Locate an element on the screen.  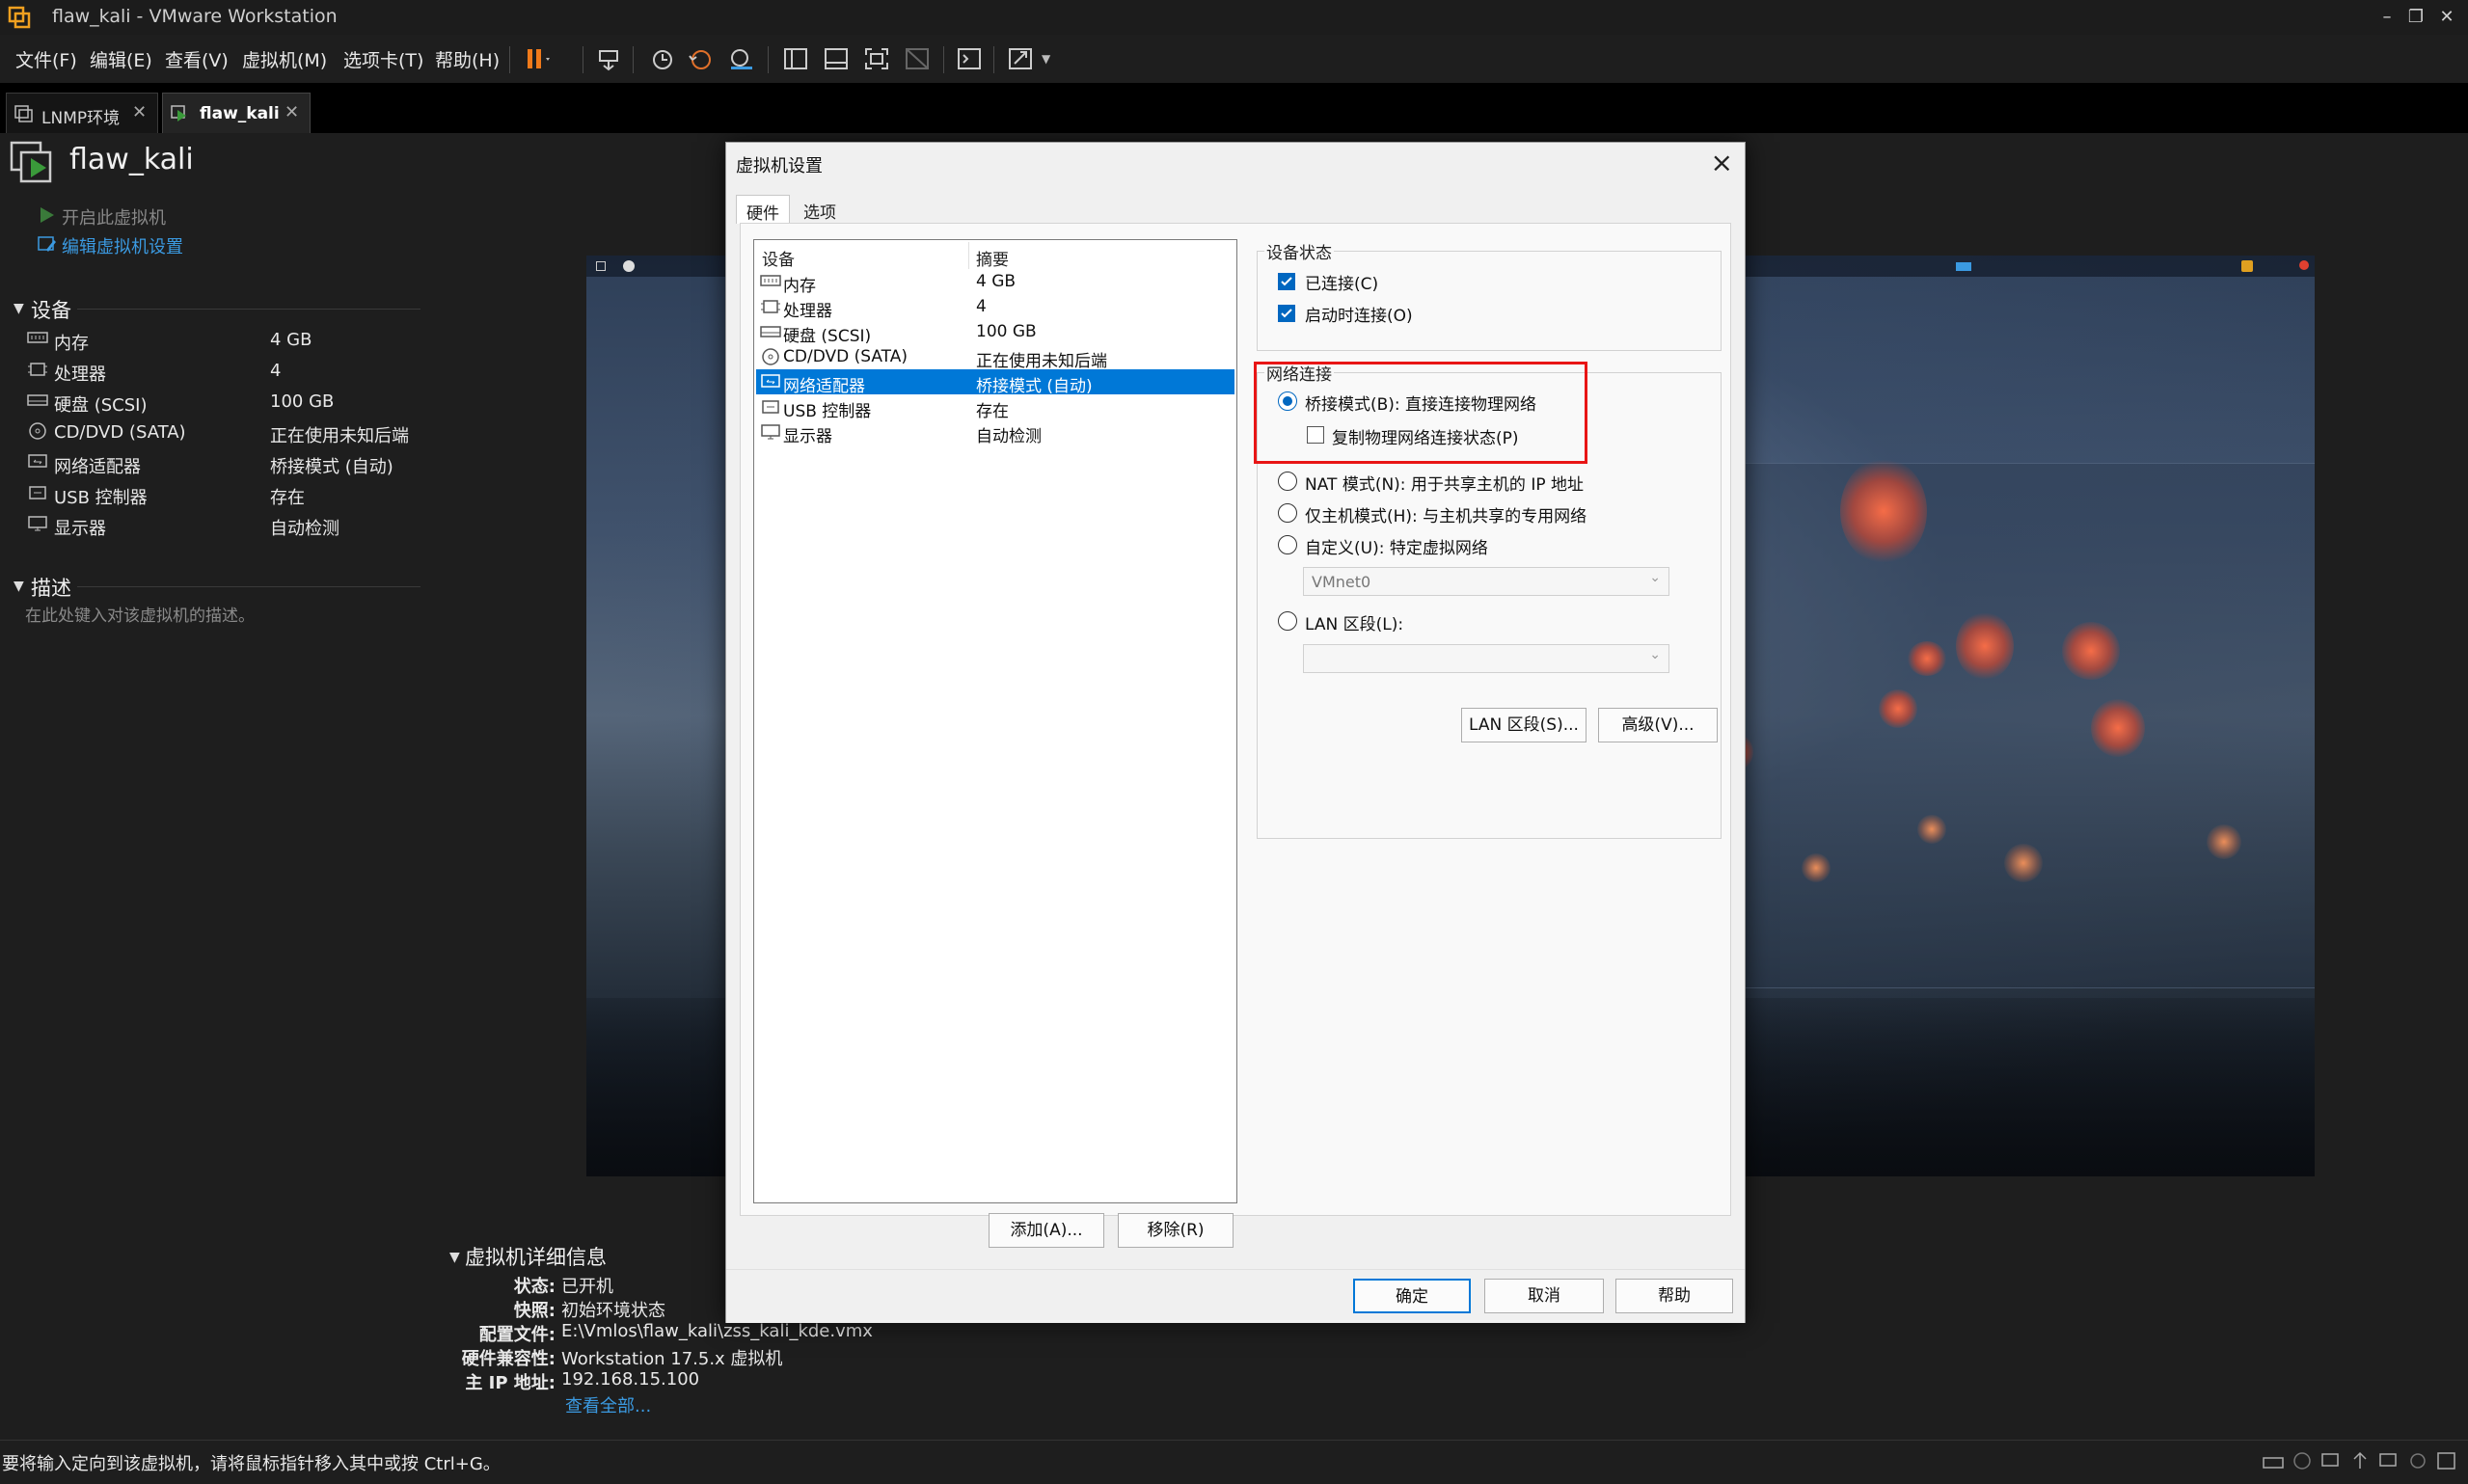
connected-label: 已连接(C) is located at coordinates (1341, 282).